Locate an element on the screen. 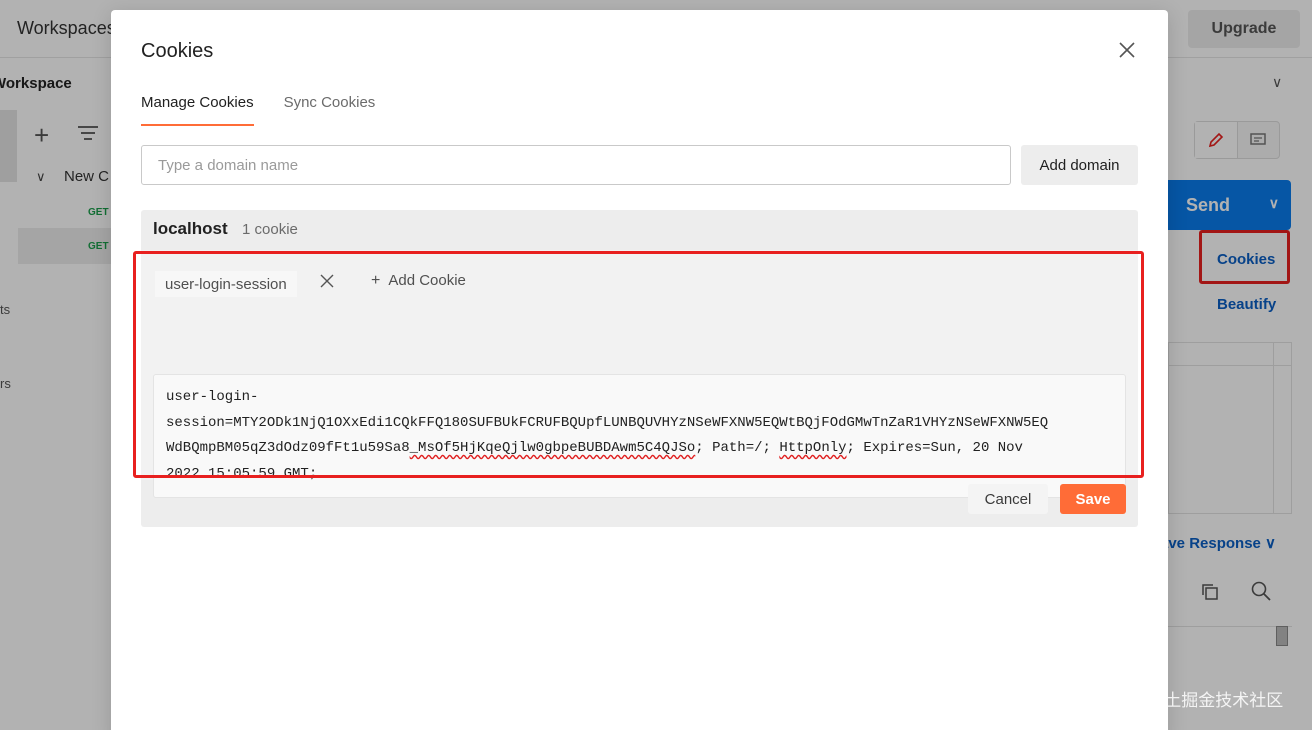 The image size is (1312, 730). tab-sync-cookies: Sync Cookies is located at coordinates (330, 110).